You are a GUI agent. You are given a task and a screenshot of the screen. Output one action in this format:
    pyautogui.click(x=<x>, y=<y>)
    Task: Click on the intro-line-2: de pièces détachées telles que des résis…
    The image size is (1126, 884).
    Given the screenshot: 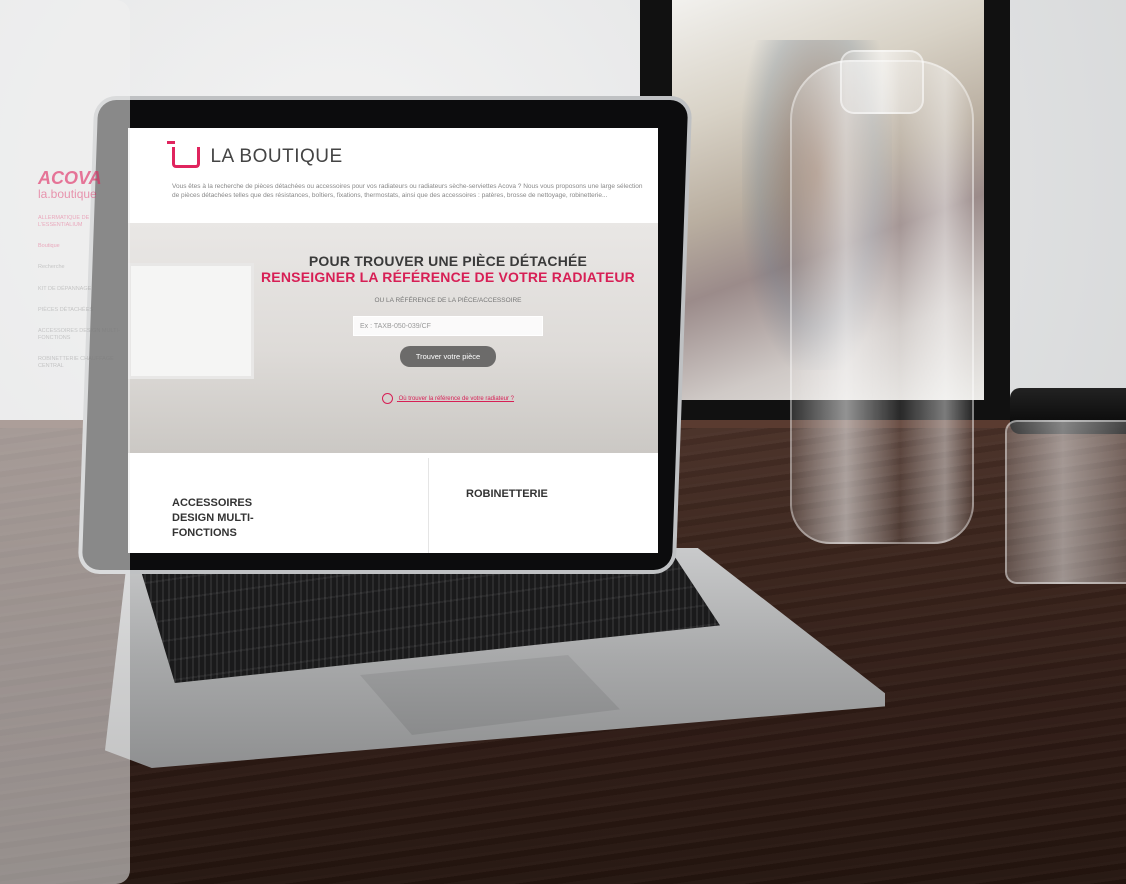 What is the action you would take?
    pyautogui.click(x=390, y=196)
    